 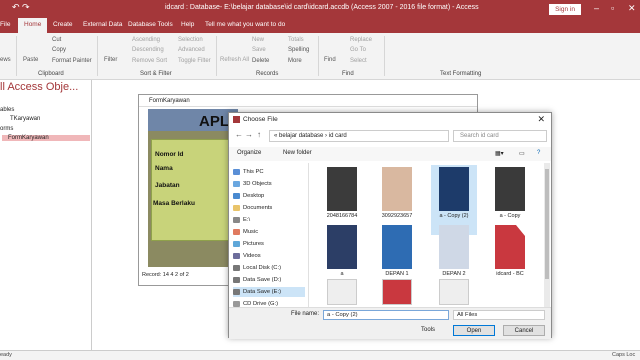 I want to click on file-name: 2048166784, so click(x=342, y=216).